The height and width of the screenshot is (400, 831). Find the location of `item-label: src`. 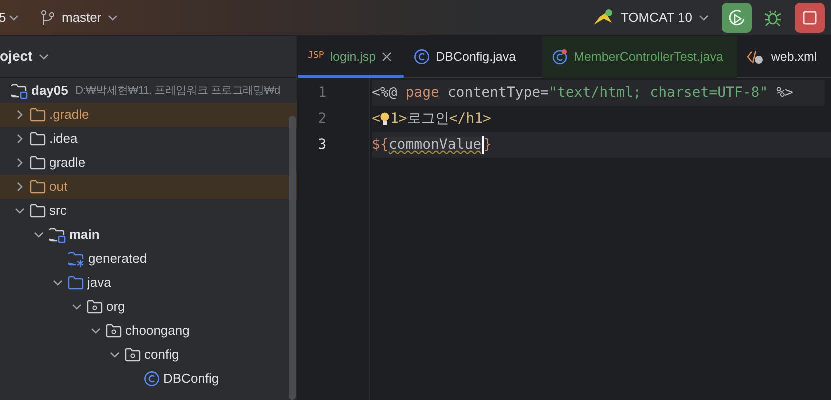

item-label: src is located at coordinates (58, 211).